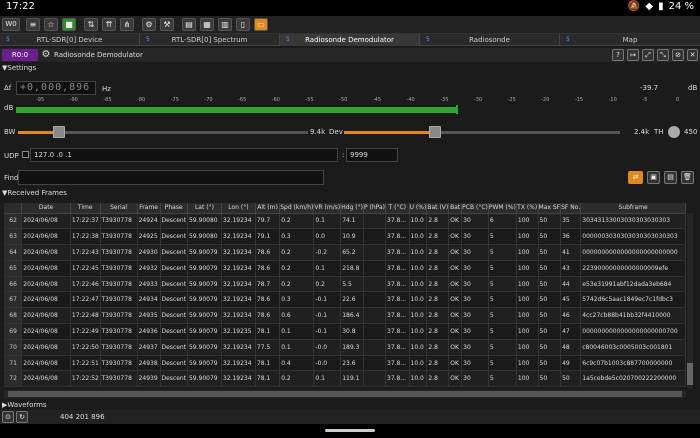 This screenshot has height=438, width=700. What do you see at coordinates (149, 221) in the screenshot?
I see `table-cell: 24924` at bounding box center [149, 221].